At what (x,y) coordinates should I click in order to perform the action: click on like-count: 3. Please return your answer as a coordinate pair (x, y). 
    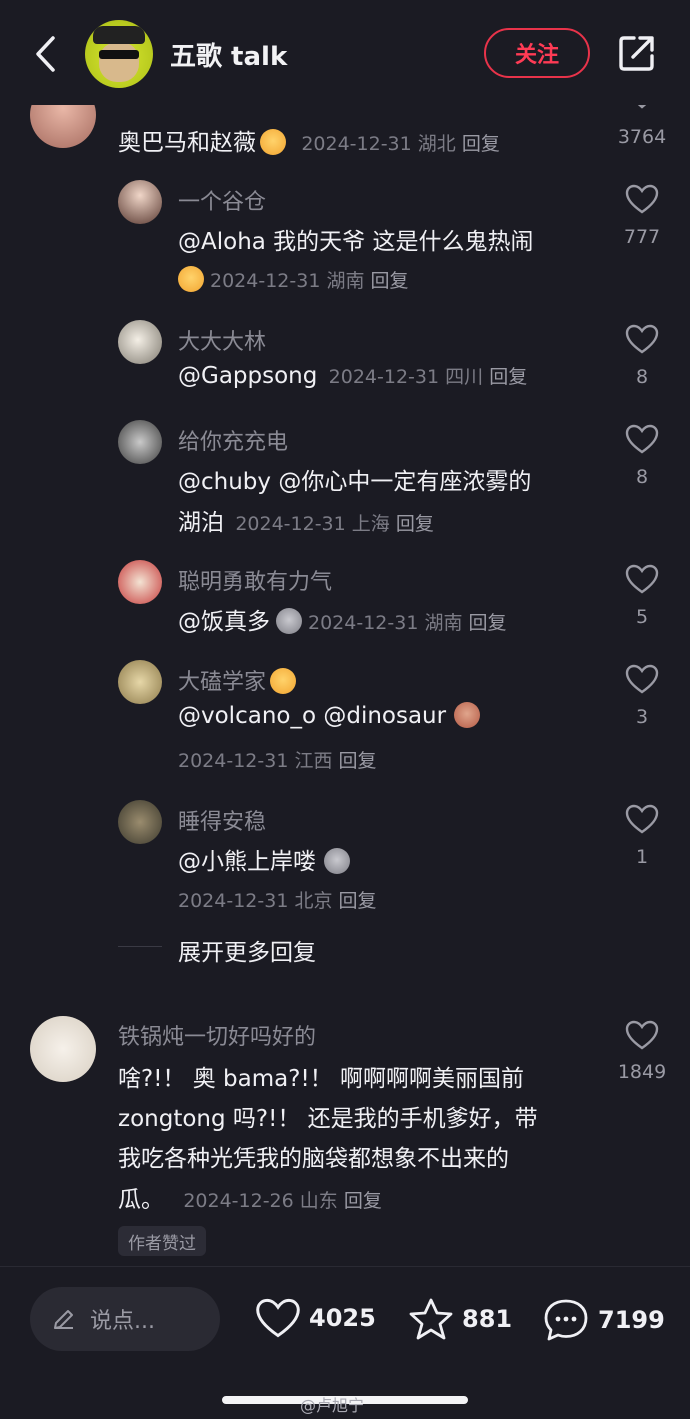
    Looking at the image, I should click on (642, 717).